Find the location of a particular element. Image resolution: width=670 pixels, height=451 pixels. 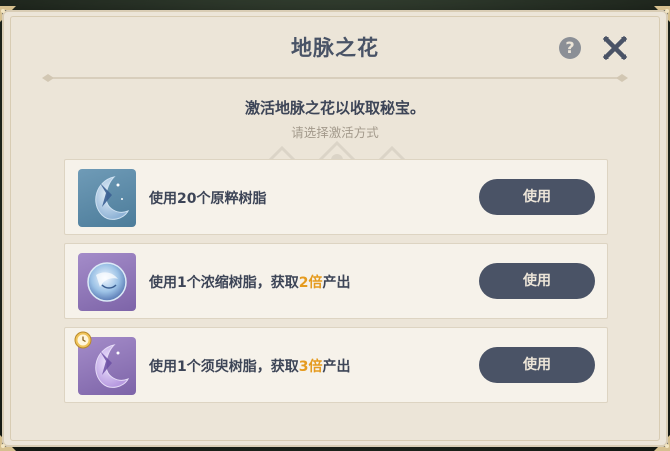

transient-resin-icon is located at coordinates (105, 363).